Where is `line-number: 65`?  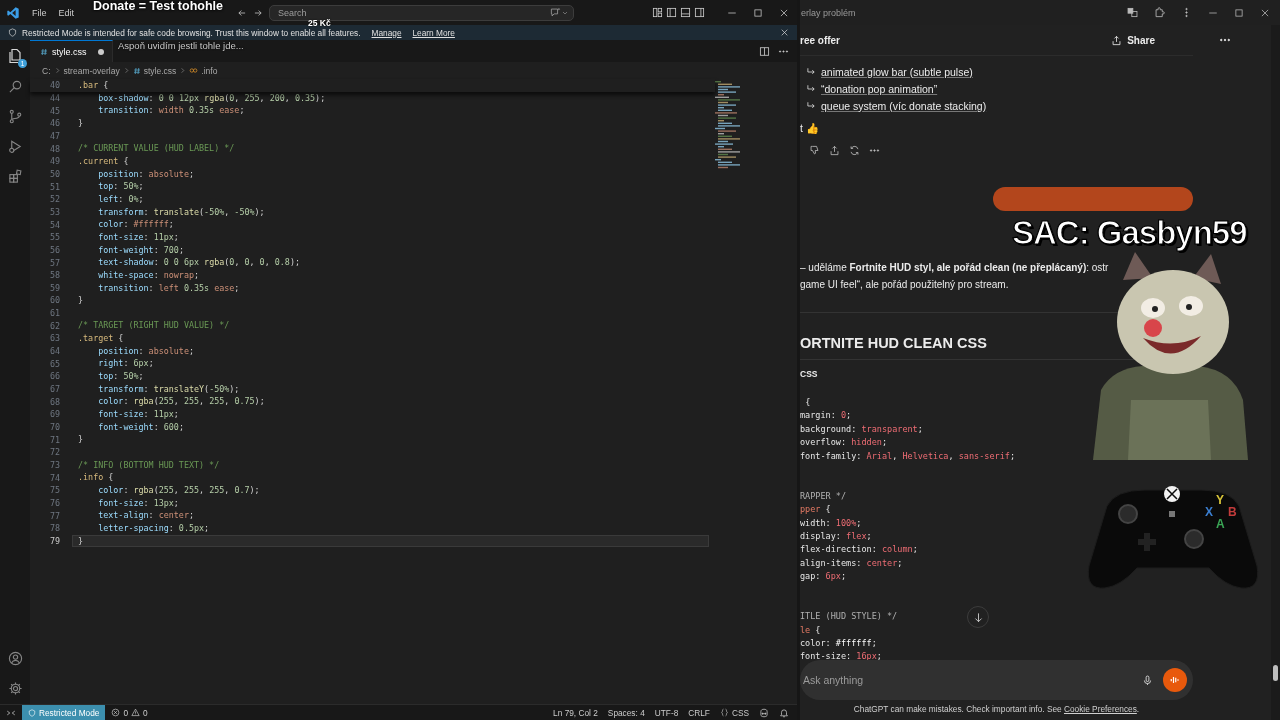 line-number: 65 is located at coordinates (54, 363).